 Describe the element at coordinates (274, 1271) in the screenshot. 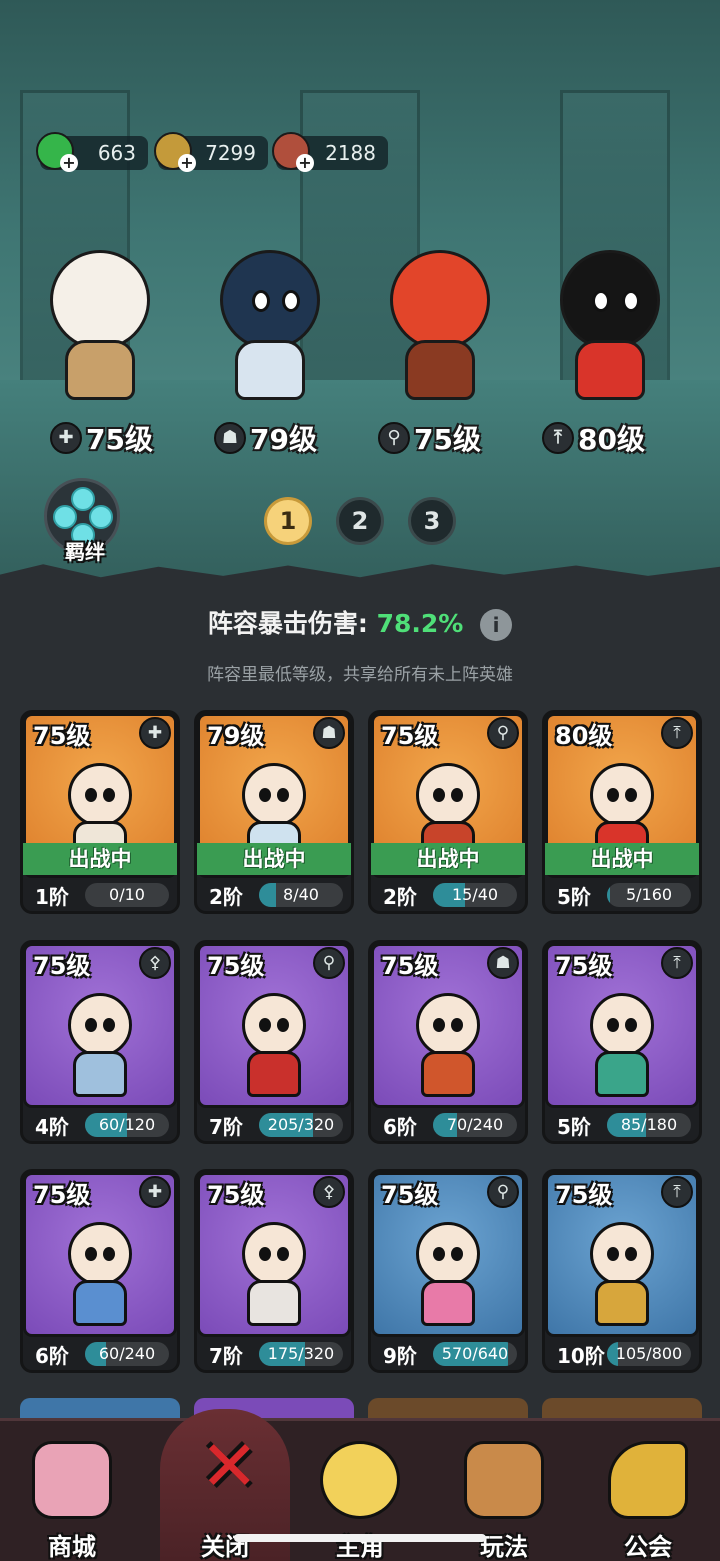

I see `hero-card: 75级 ⚴ 7阶 175/320` at that location.